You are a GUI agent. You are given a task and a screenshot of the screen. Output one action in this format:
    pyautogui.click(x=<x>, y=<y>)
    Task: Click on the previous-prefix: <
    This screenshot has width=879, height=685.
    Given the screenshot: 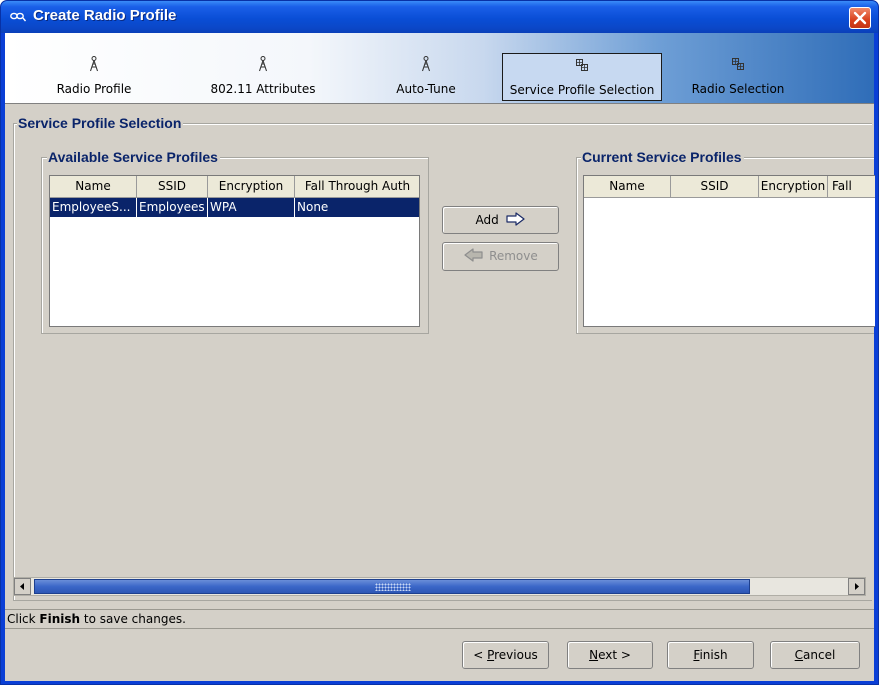 What is the action you would take?
    pyautogui.click(x=480, y=655)
    